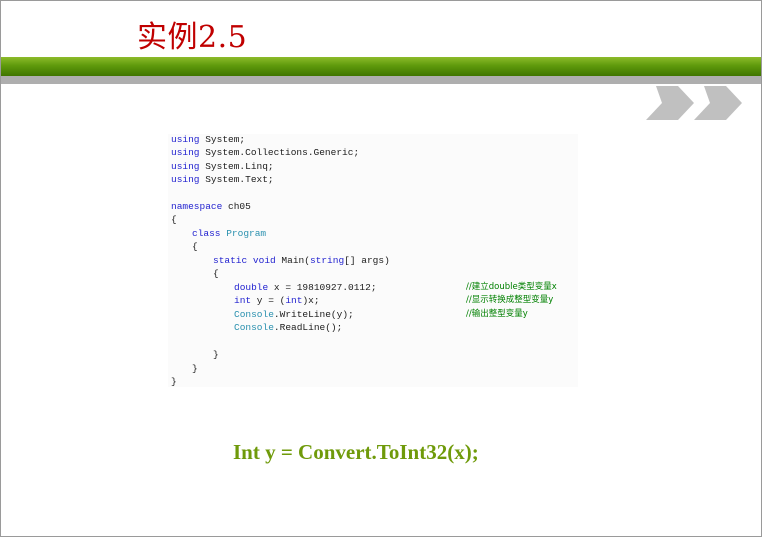  What do you see at coordinates (313, 314) in the screenshot?
I see `code-text: .WriteLine(y);` at bounding box center [313, 314].